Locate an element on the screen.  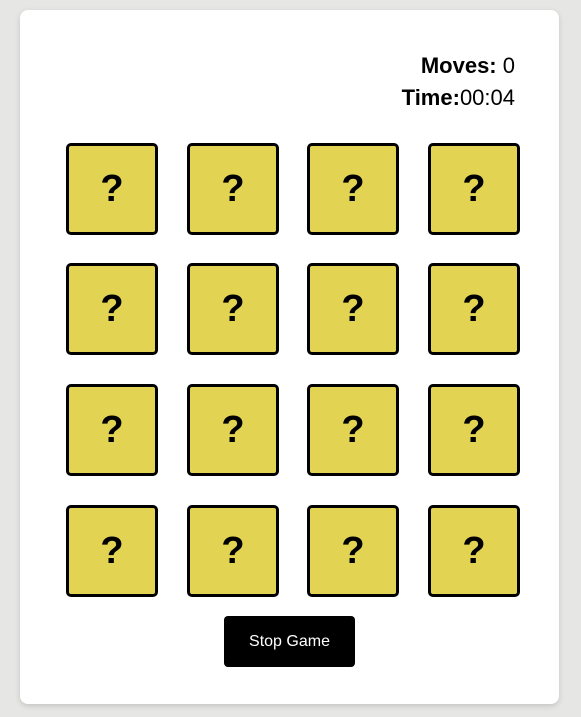
time-value: 00:04 is located at coordinates (487, 97).